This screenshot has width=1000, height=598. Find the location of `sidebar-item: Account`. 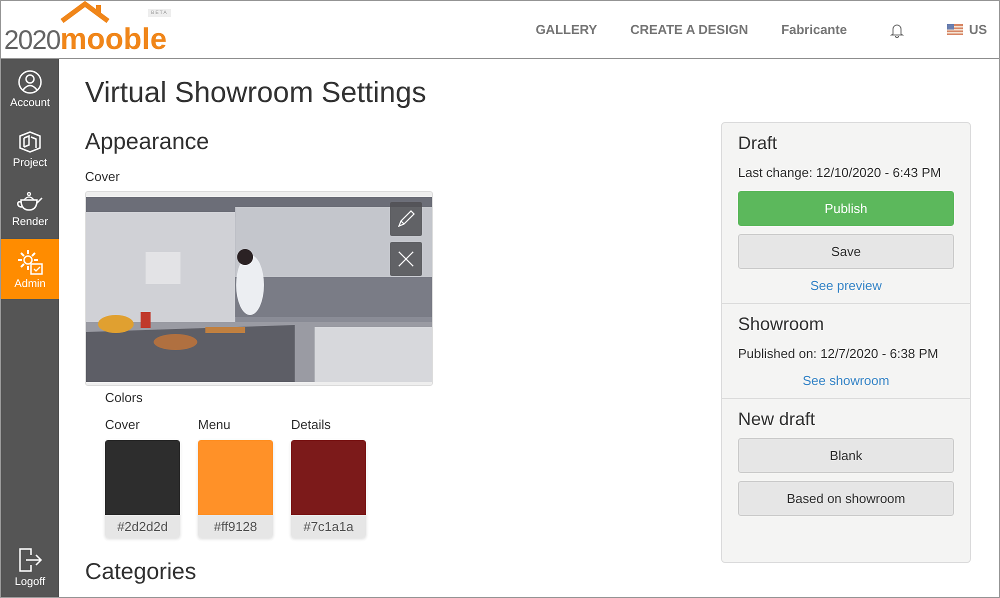

sidebar-item: Account is located at coordinates (30, 89).